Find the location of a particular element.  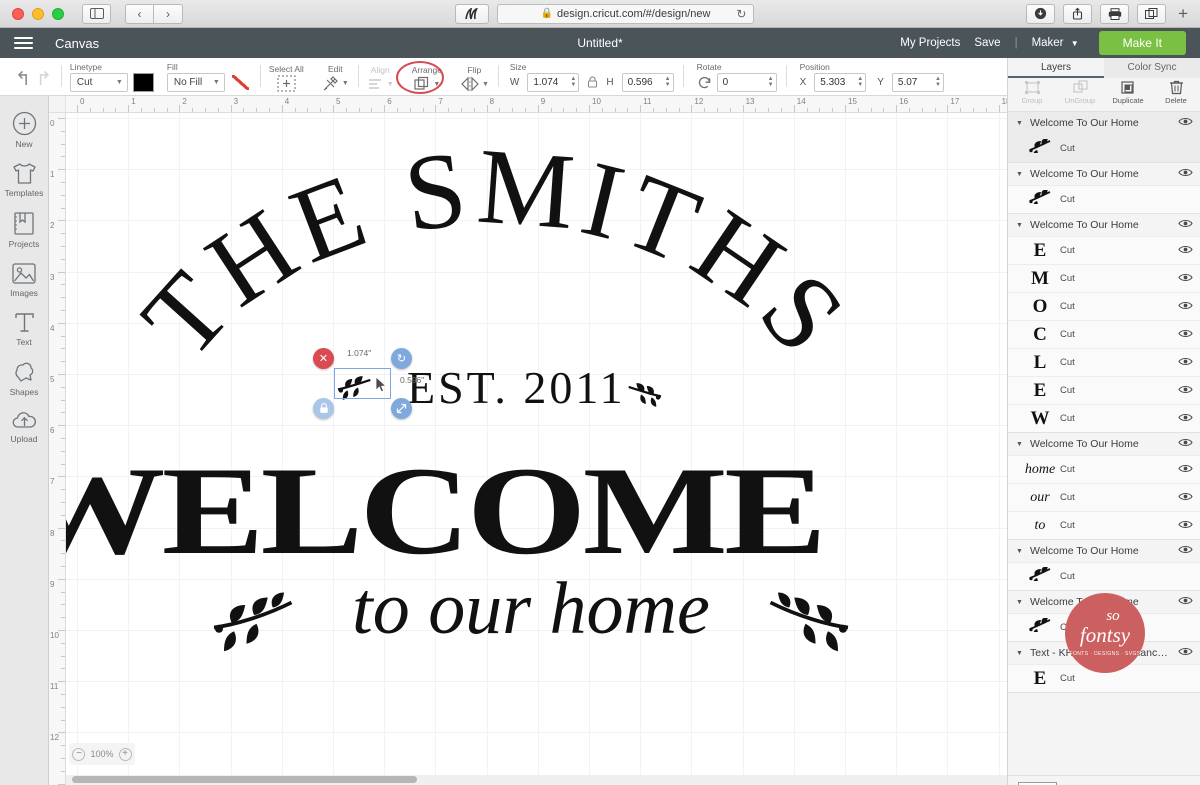

delete-button: Delete is located at coordinates (1176, 95).